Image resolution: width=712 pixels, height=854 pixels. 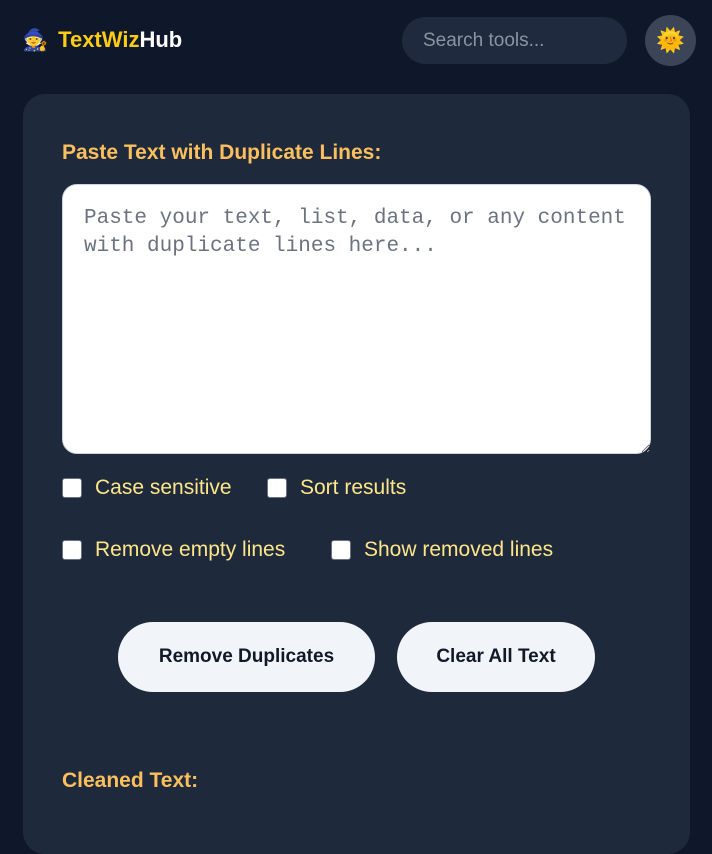 I want to click on show-removed-option: Show removed lines, so click(x=442, y=550).